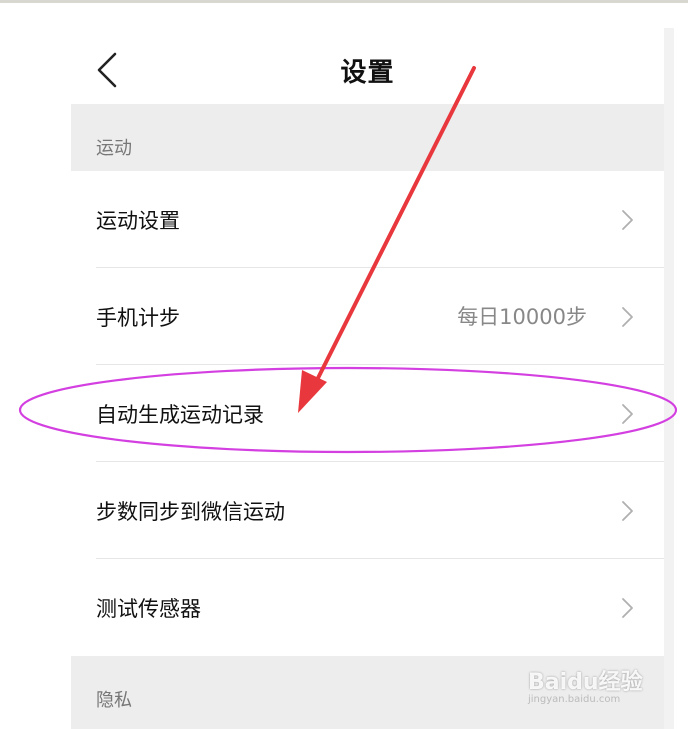 The width and height of the screenshot is (688, 729). I want to click on row-label: 步数同步到微信运动, so click(190, 512).